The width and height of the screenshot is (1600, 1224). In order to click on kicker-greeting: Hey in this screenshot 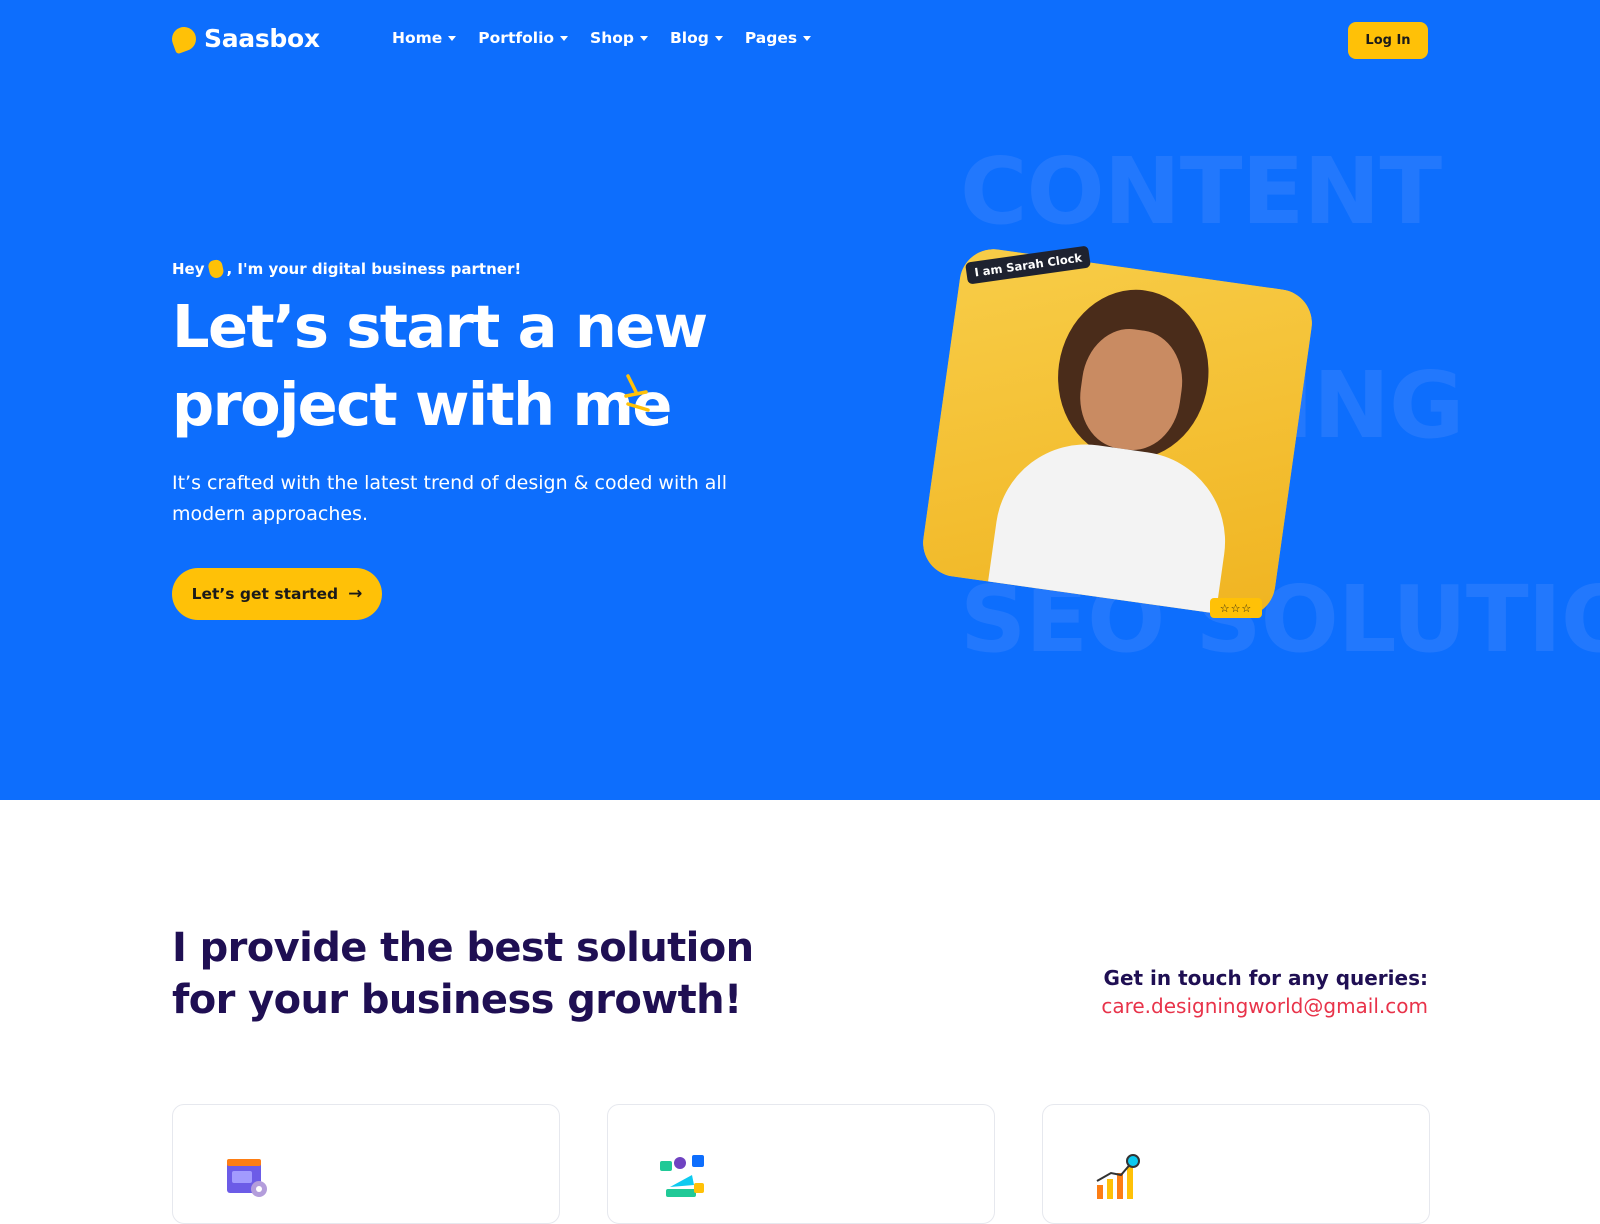, I will do `click(188, 269)`.